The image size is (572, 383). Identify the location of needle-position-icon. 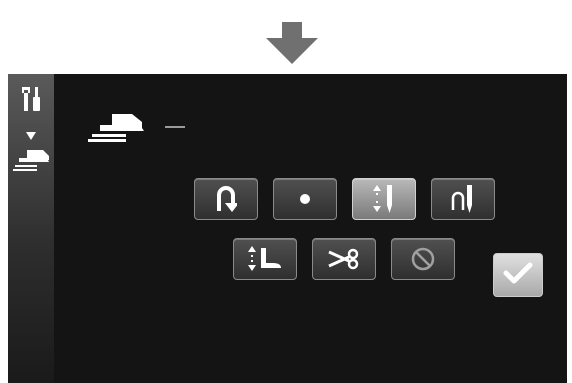
(463, 199).